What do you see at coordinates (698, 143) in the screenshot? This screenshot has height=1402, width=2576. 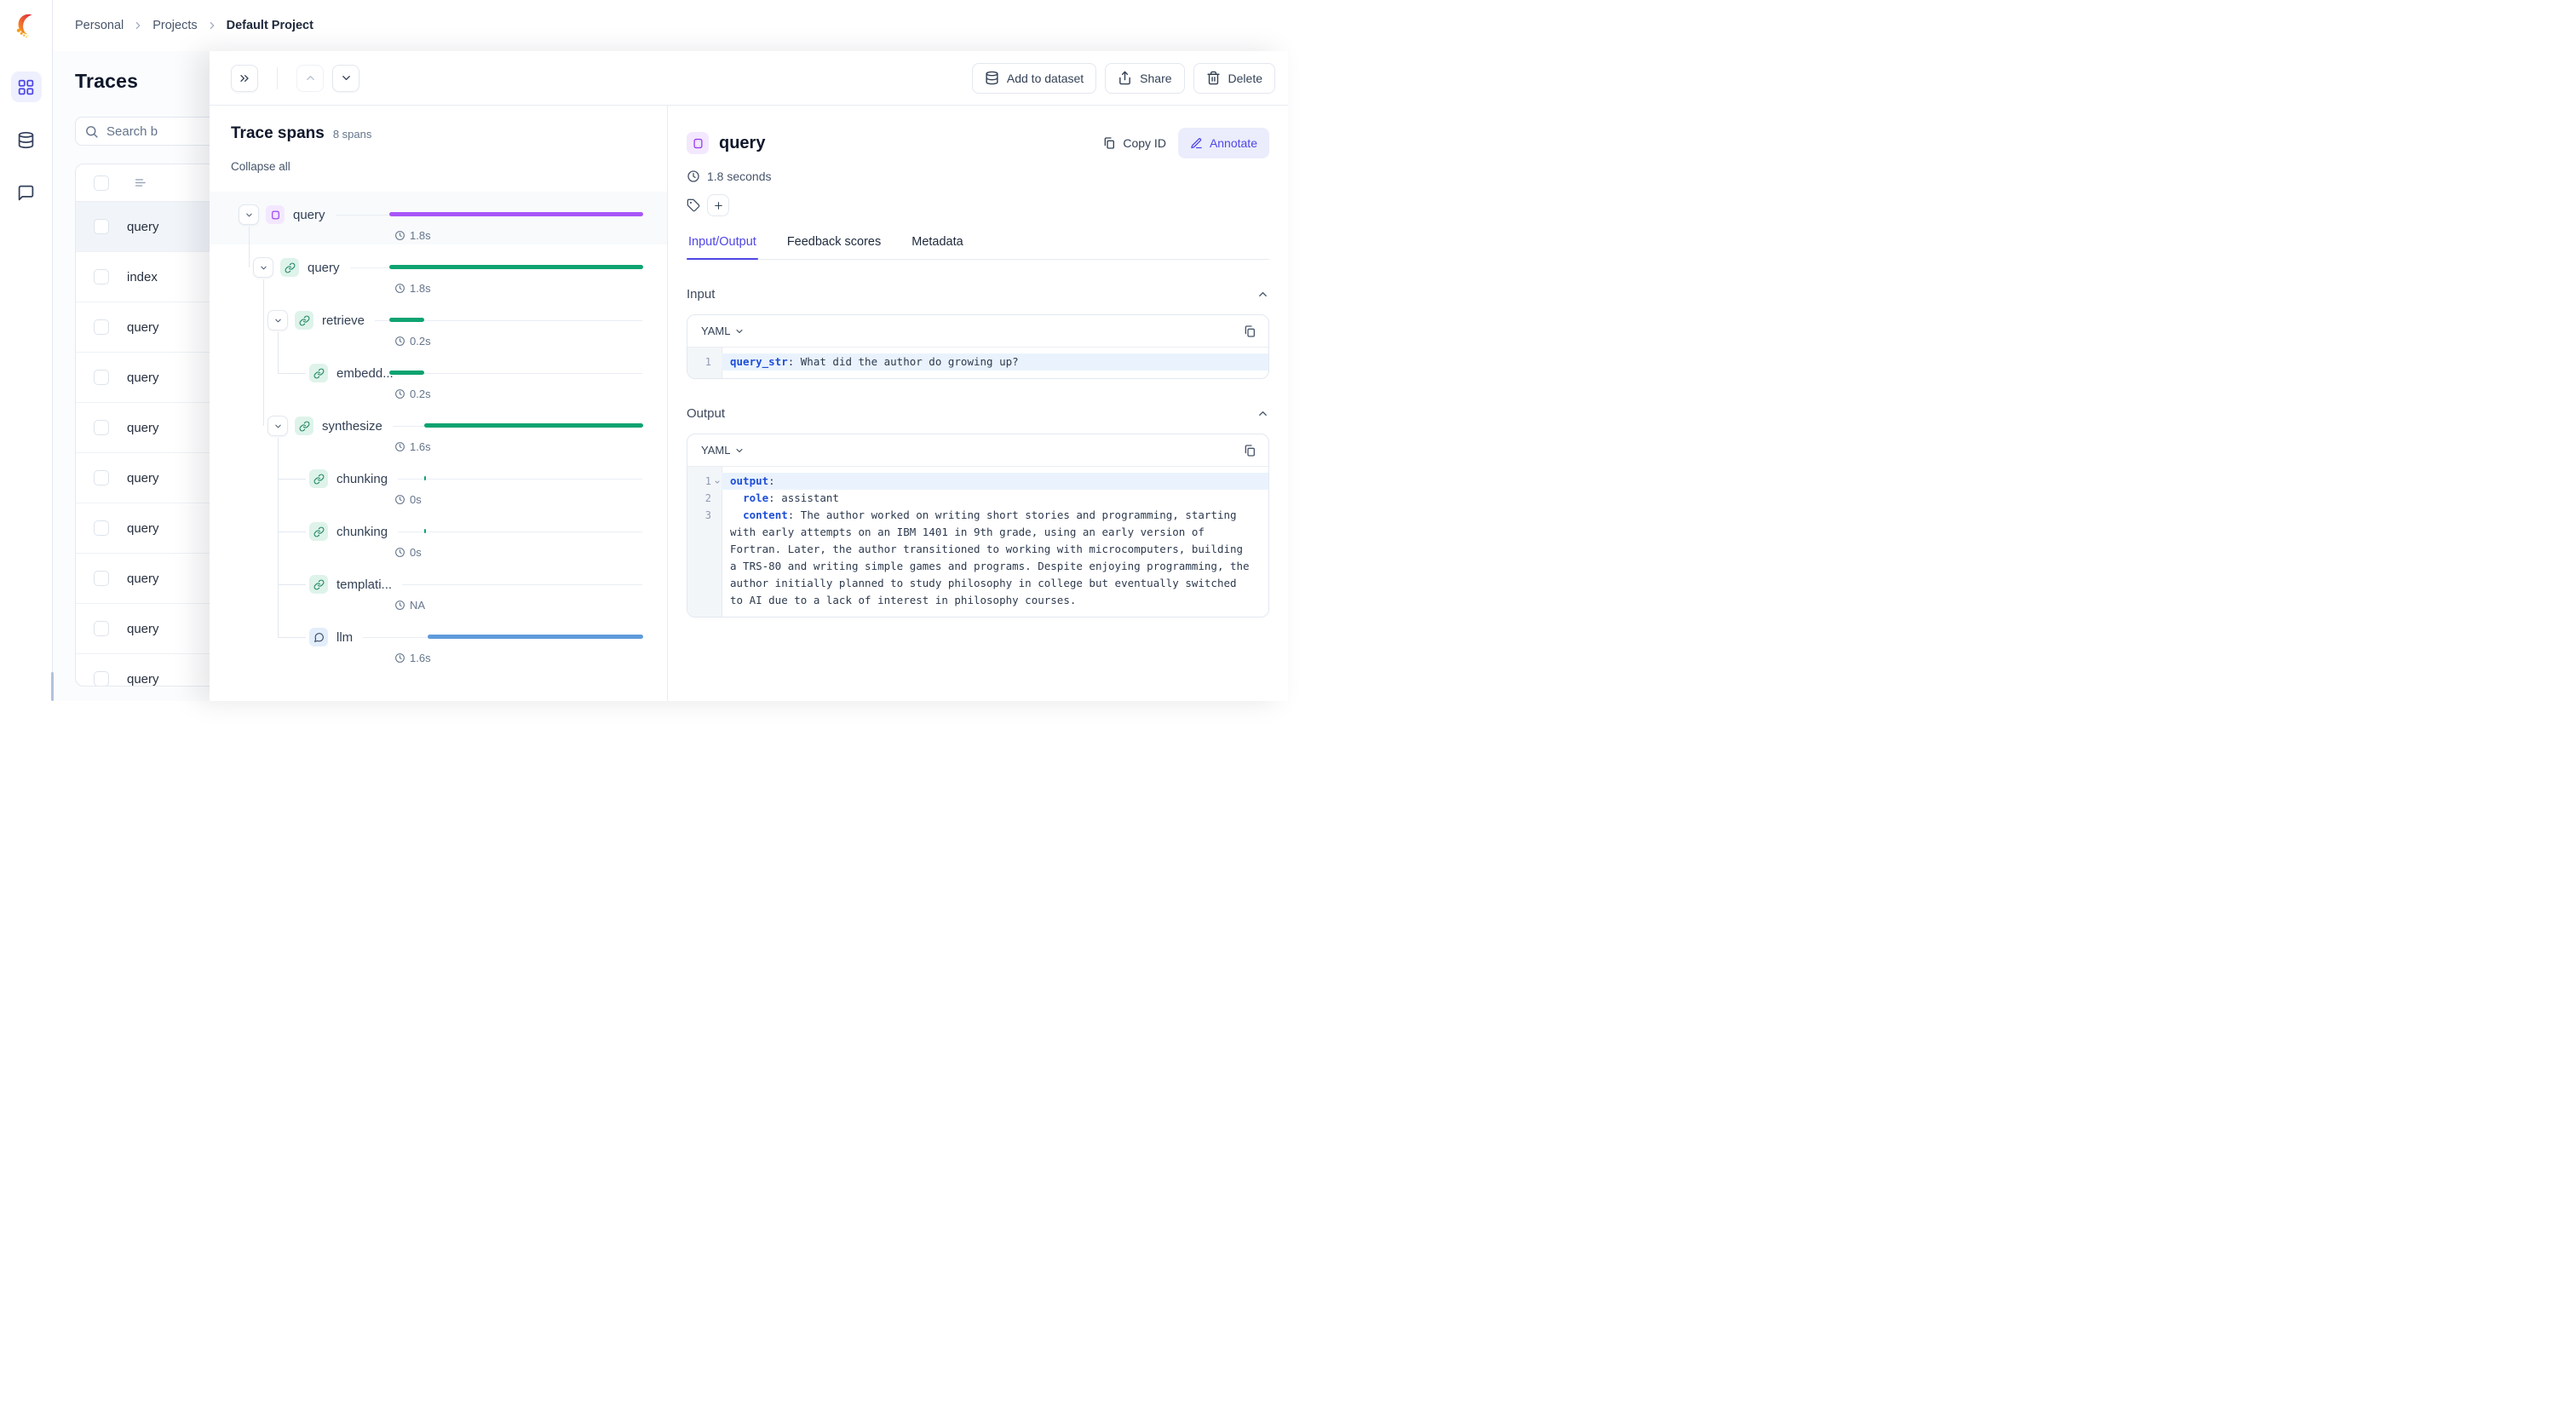 I see `trace-icon` at bounding box center [698, 143].